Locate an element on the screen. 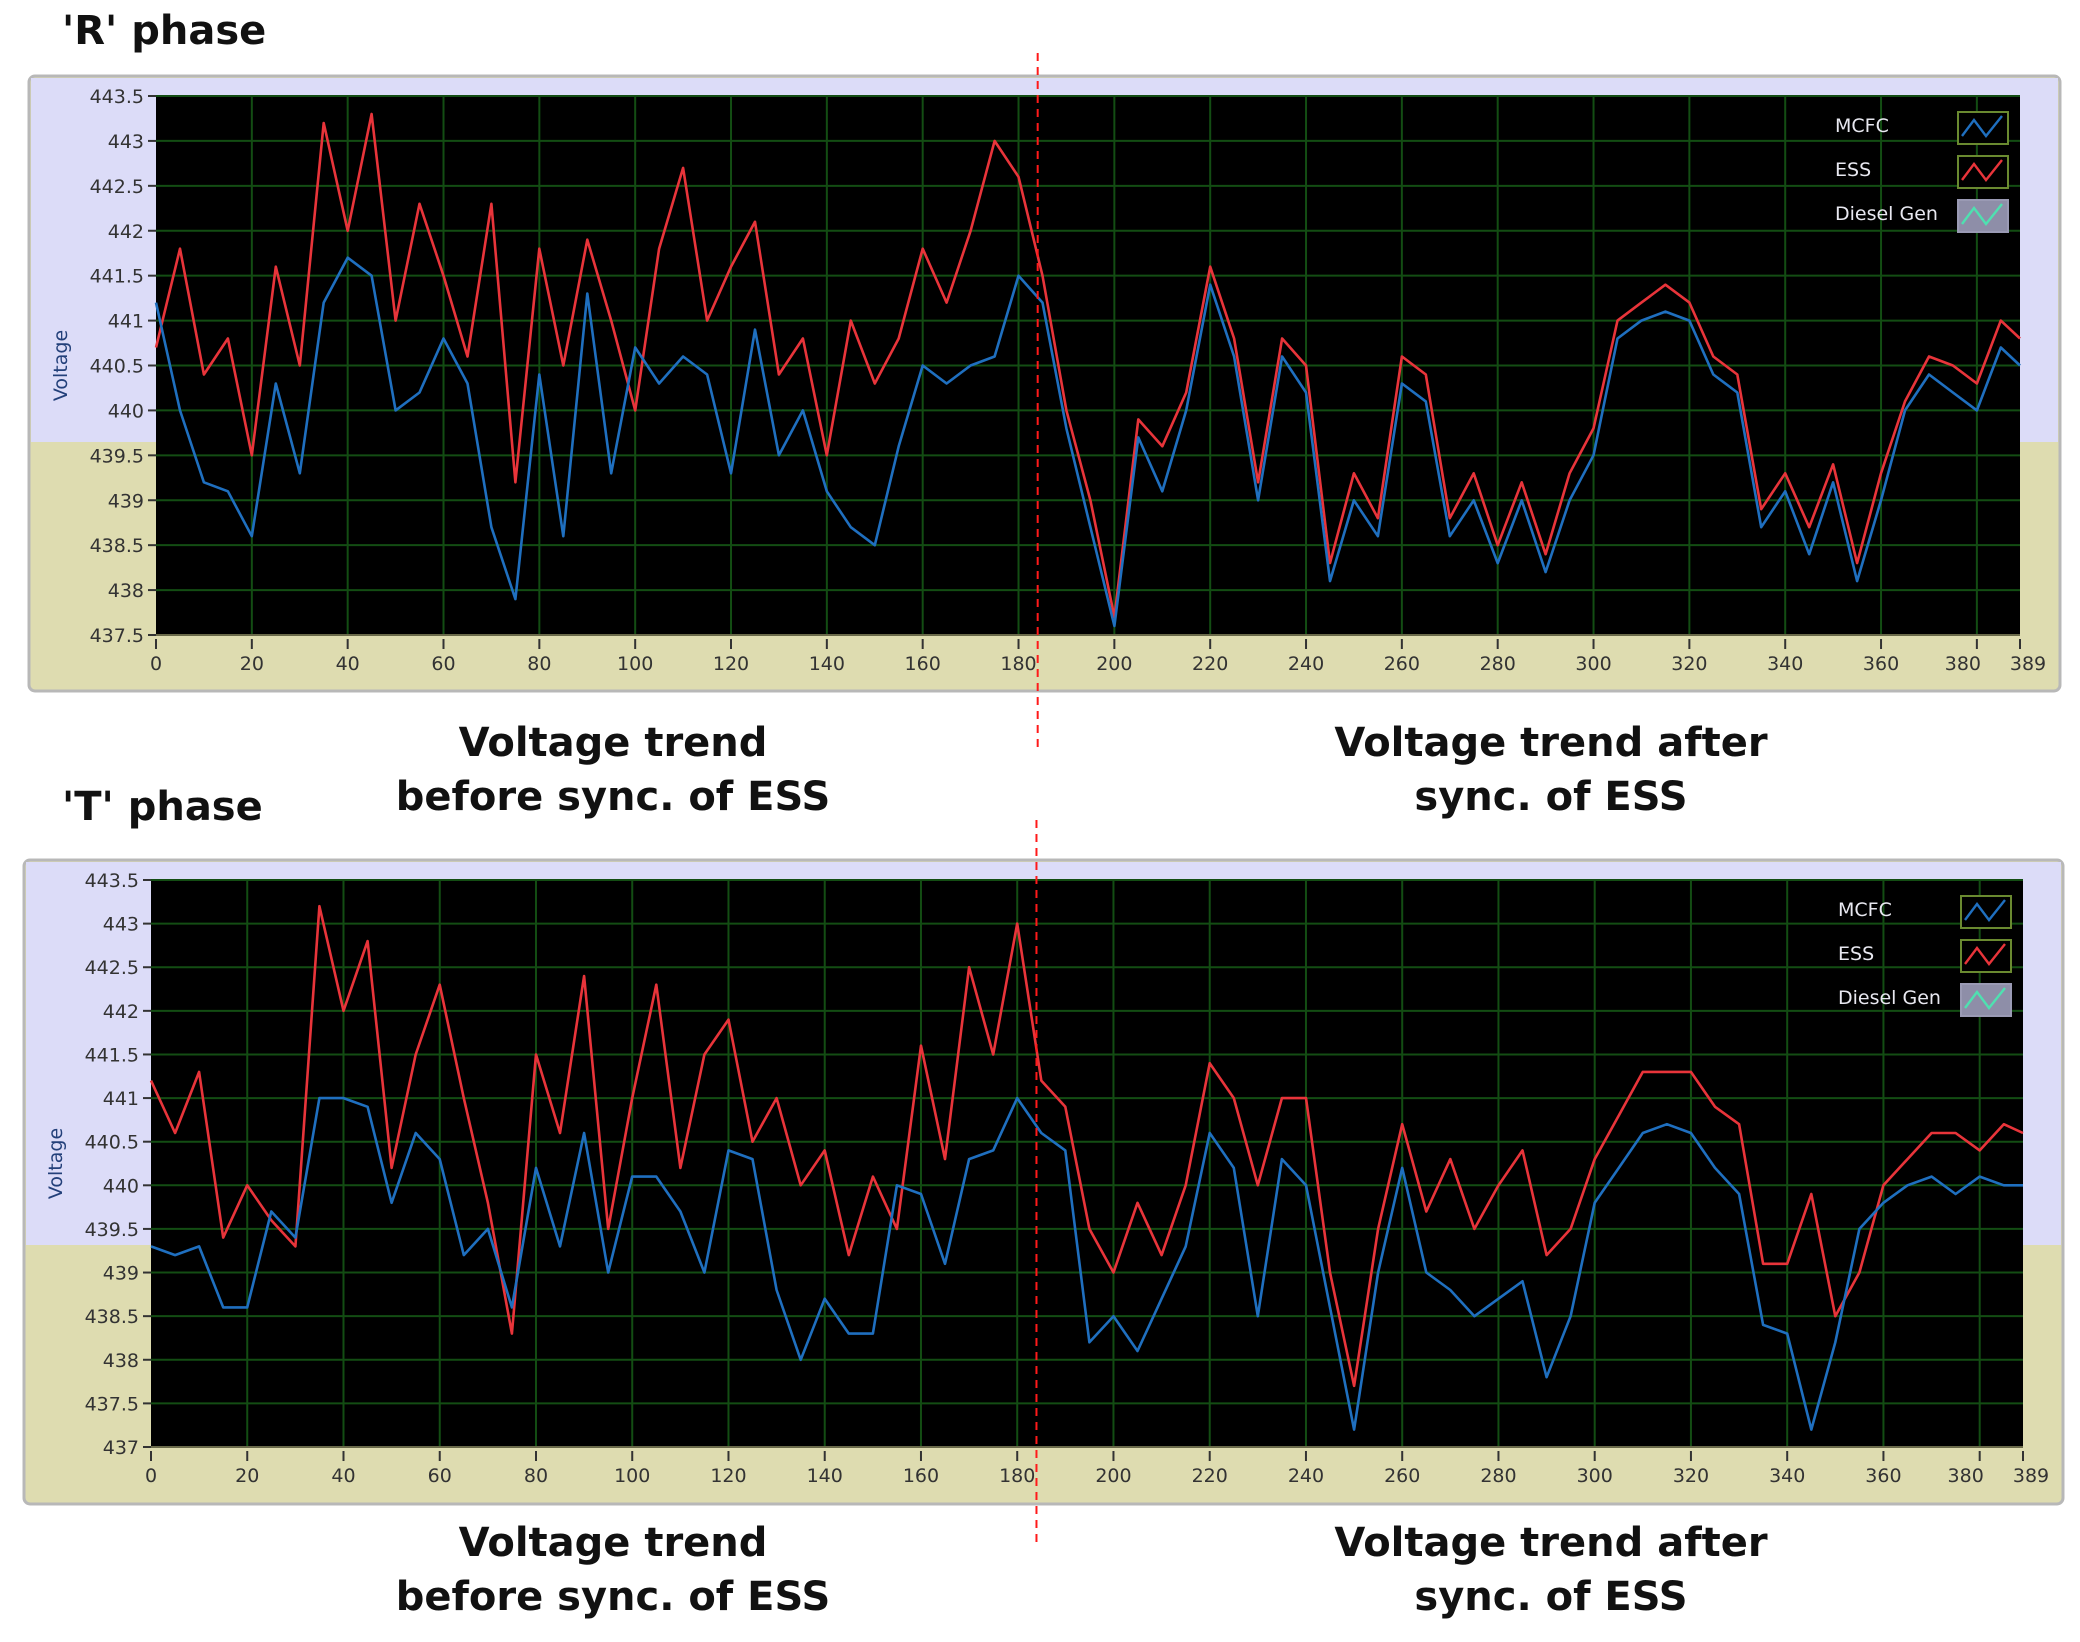 This screenshot has width=2080, height=1642. caption-after-t: Voltage trend after sync. of ESS is located at coordinates (1551, 1570).